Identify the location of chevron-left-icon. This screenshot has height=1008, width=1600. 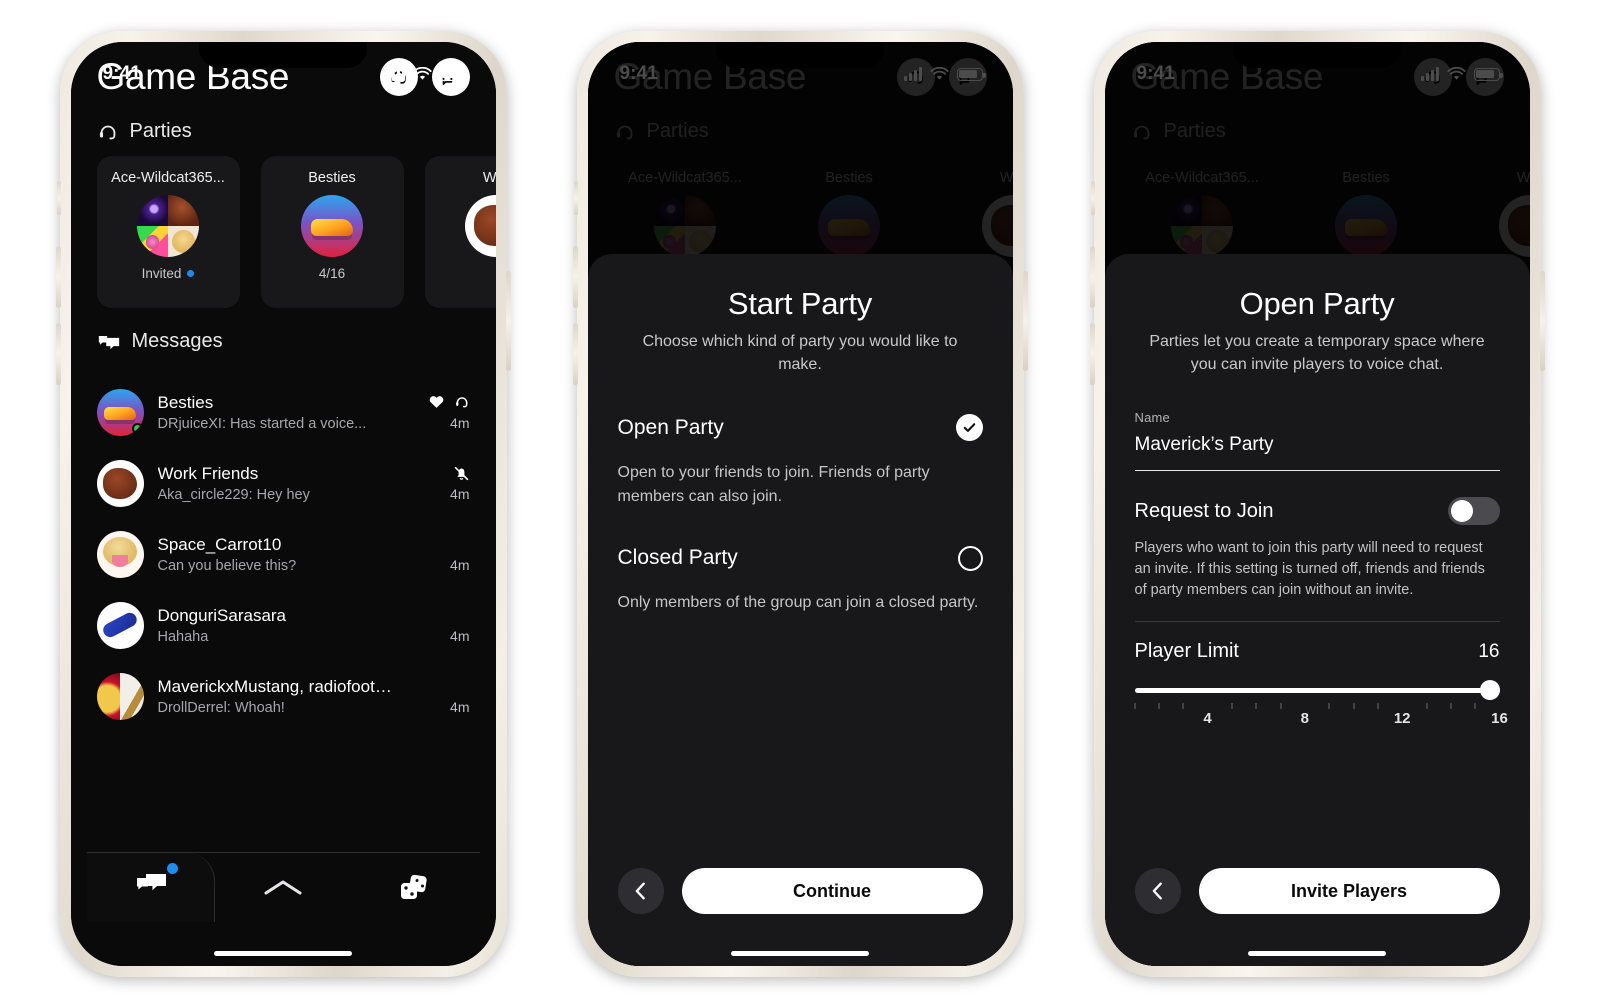
(1157, 891).